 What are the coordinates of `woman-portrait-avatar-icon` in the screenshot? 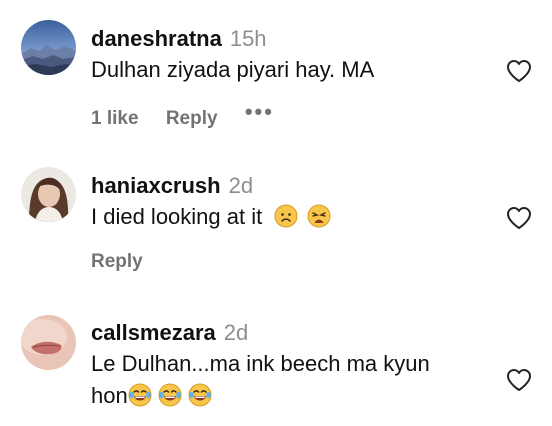 It's located at (48, 194).